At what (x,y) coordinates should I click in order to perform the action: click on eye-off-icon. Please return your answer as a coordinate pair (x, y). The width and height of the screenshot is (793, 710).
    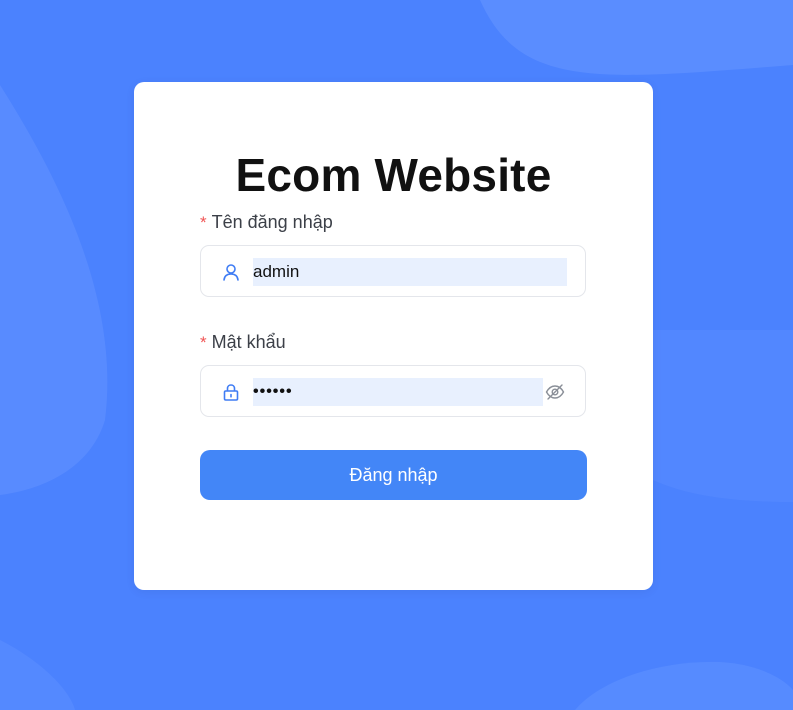
    Looking at the image, I should click on (555, 392).